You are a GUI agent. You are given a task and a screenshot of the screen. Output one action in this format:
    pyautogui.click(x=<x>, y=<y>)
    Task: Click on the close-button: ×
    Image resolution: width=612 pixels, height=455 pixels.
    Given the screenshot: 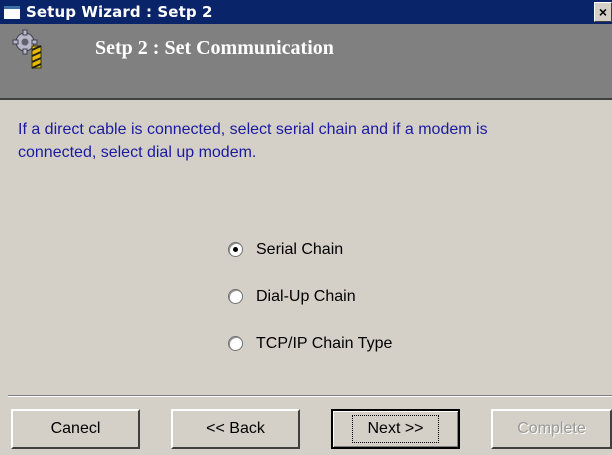 What is the action you would take?
    pyautogui.click(x=603, y=12)
    